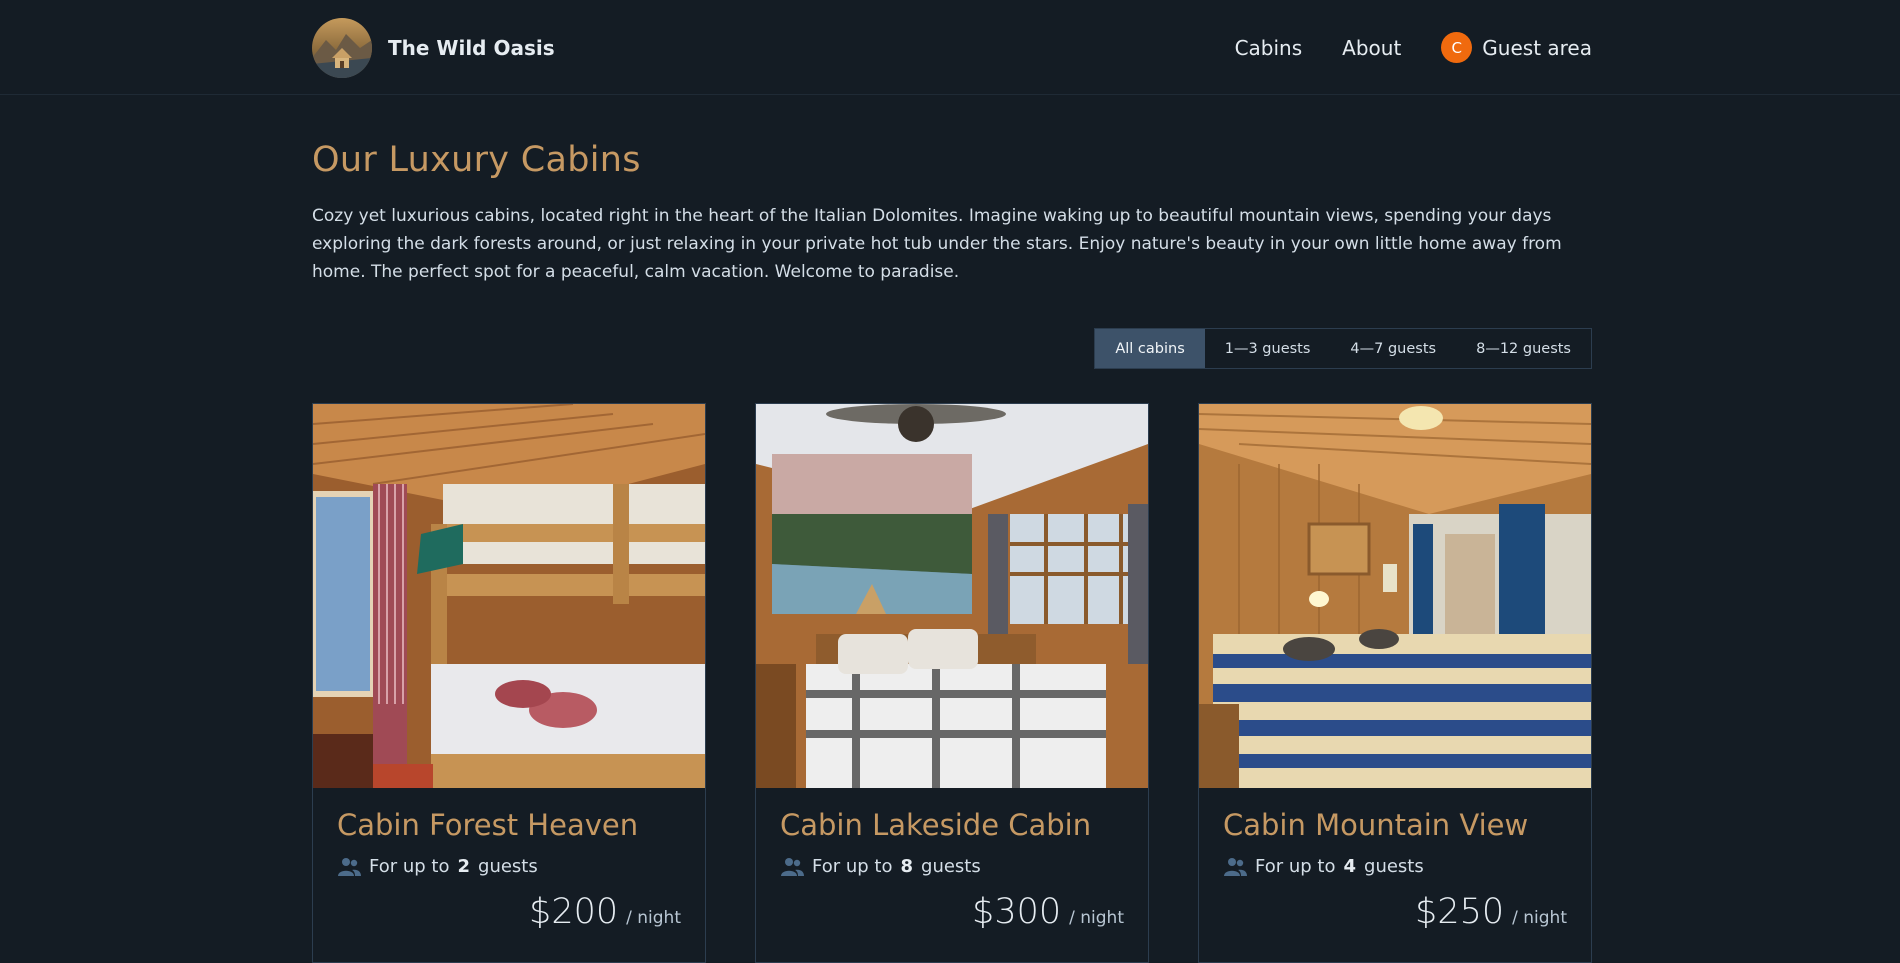 The height and width of the screenshot is (963, 1900). What do you see at coordinates (1460, 912) in the screenshot?
I see `cabin-price: $250` at bounding box center [1460, 912].